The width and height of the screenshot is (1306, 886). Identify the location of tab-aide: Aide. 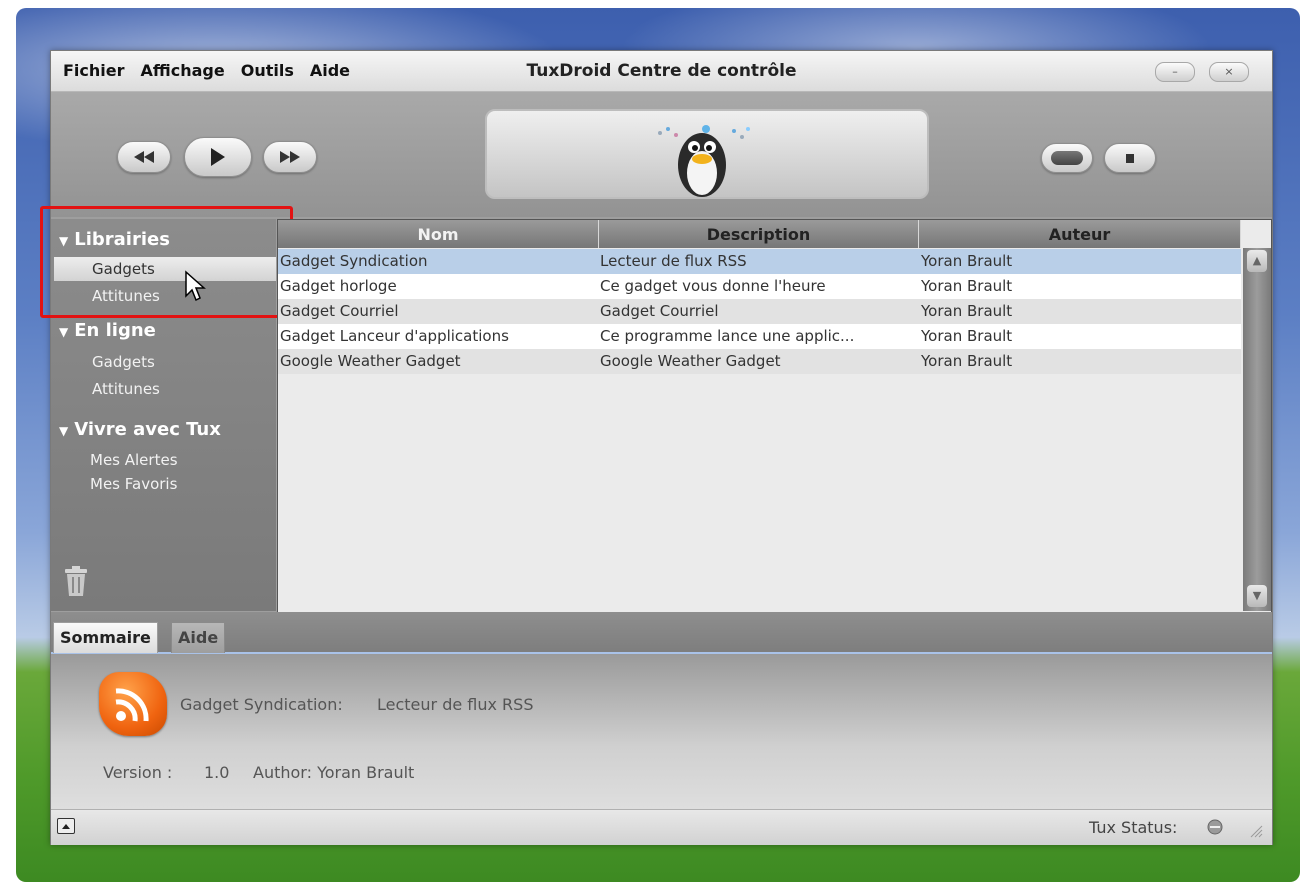
(198, 637).